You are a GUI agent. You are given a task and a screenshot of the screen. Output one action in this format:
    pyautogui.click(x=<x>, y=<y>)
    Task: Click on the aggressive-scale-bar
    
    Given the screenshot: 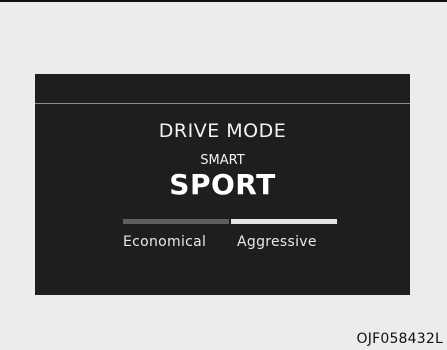 What is the action you would take?
    pyautogui.click(x=284, y=221)
    